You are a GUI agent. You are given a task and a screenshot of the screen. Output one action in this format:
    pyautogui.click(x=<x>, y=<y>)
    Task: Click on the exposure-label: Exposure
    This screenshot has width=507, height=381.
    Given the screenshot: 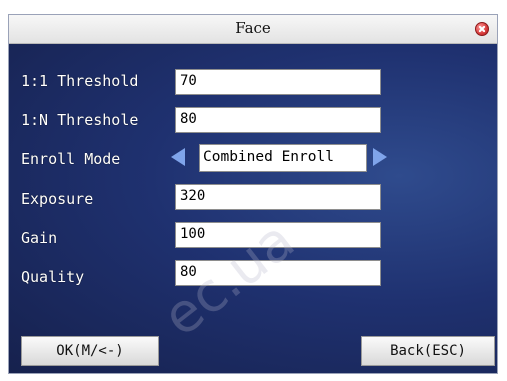 What is the action you would take?
    pyautogui.click(x=57, y=199)
    